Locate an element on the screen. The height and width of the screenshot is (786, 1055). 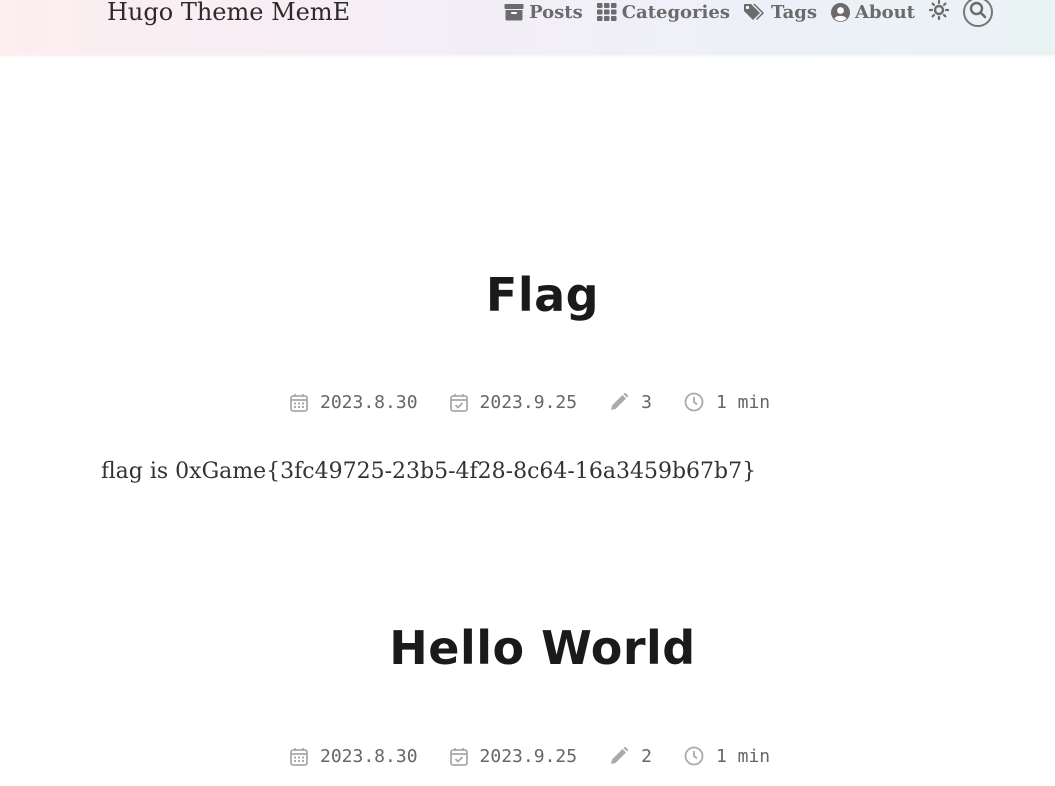
main-nav: Posts Categories Tags About is located at coordinates (748, 15).